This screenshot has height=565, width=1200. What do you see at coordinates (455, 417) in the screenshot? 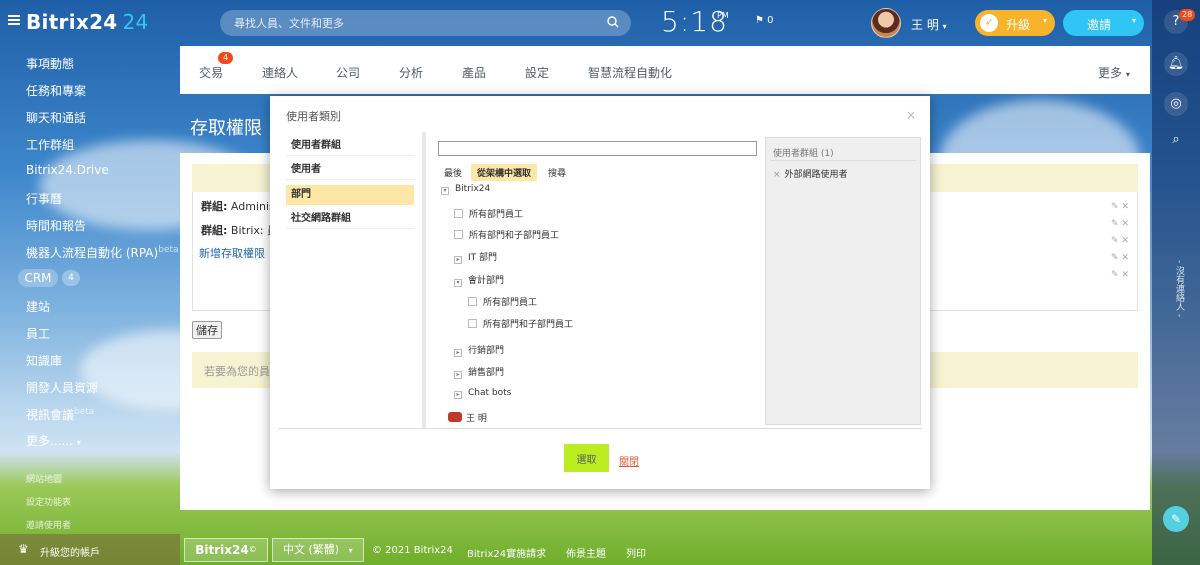
I see `user-avatar-icon` at bounding box center [455, 417].